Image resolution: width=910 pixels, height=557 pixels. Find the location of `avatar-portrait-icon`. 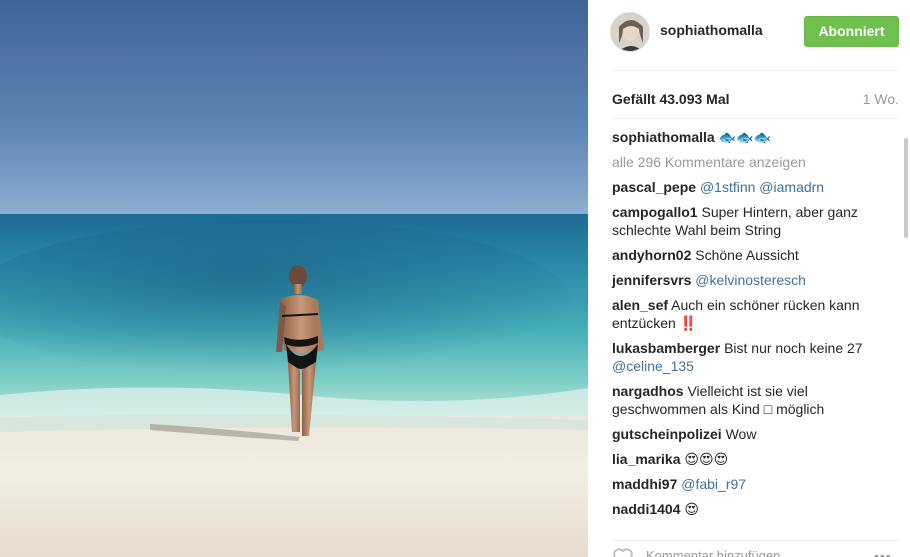

avatar-portrait-icon is located at coordinates (630, 32).